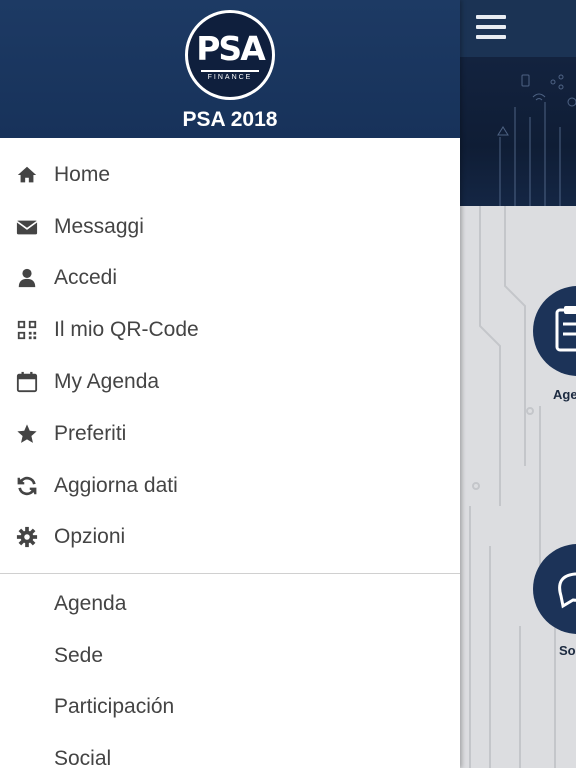 The height and width of the screenshot is (768, 576). Describe the element at coordinates (231, 48) in the screenshot. I see `logo-wordmark: PSA` at that location.